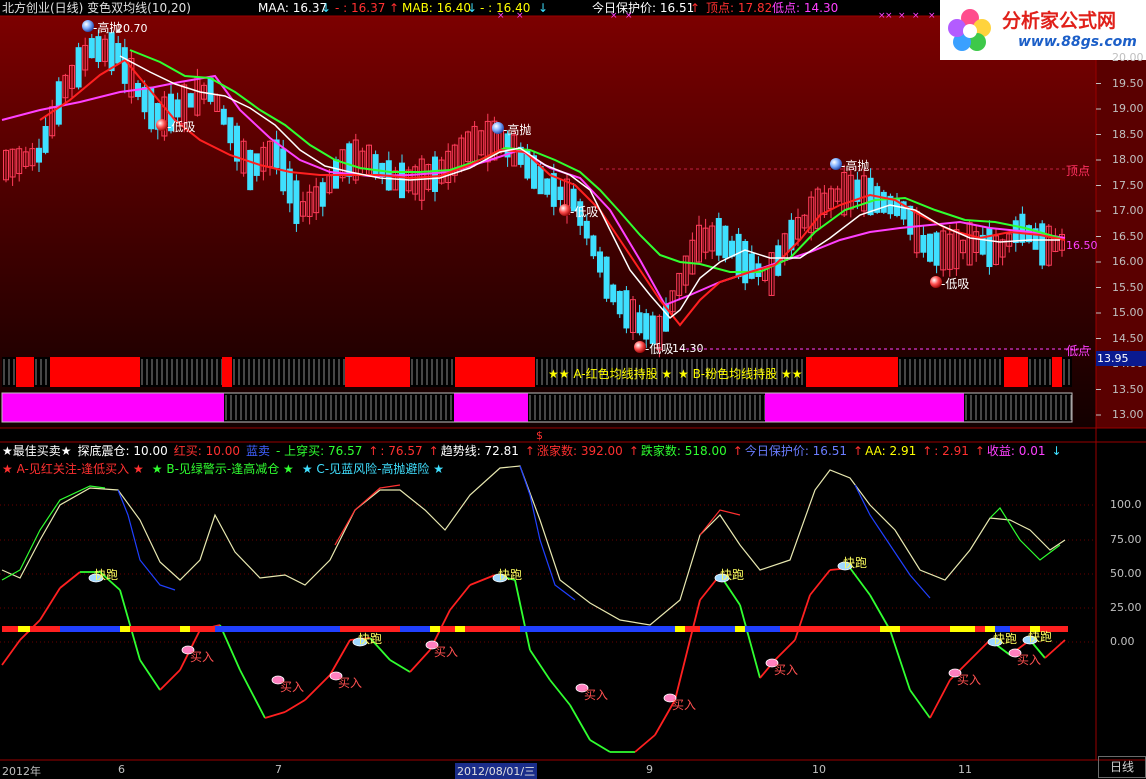 This screenshot has height=779, width=1146. What do you see at coordinates (1126, 504) in the screenshot?
I see `sub-axis-label: 100.0` at bounding box center [1126, 504].